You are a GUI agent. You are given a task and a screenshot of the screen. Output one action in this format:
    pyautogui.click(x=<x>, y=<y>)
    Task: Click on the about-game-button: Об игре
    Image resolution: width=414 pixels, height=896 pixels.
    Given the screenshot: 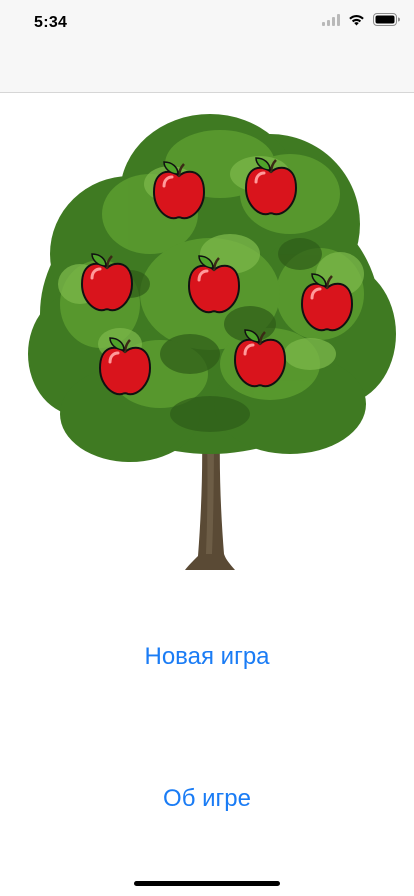 What is the action you would take?
    pyautogui.click(x=207, y=799)
    